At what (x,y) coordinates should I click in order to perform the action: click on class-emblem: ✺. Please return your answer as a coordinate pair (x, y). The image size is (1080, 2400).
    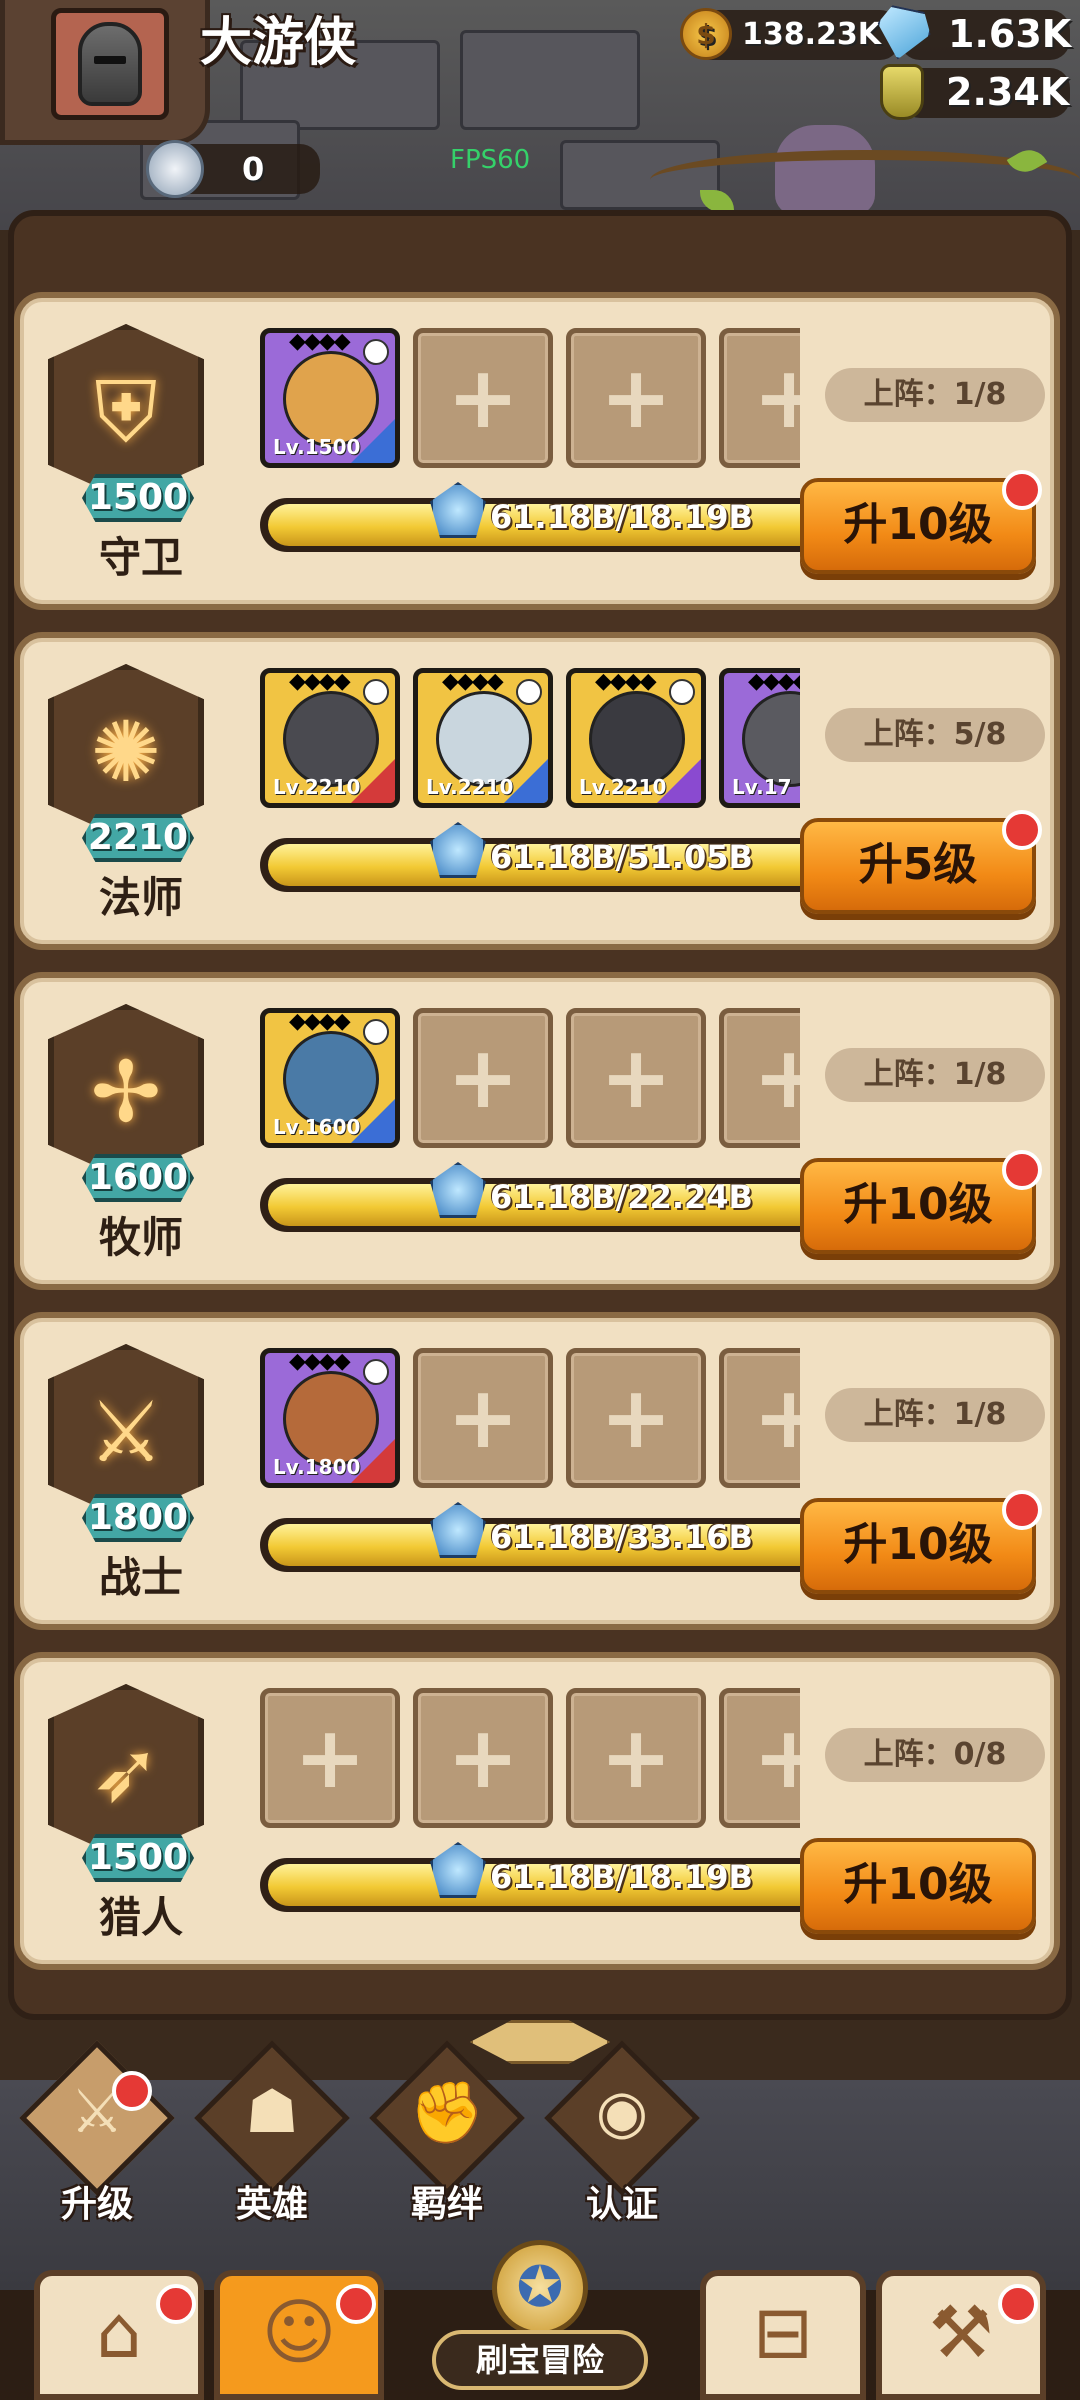
    Looking at the image, I should click on (126, 752).